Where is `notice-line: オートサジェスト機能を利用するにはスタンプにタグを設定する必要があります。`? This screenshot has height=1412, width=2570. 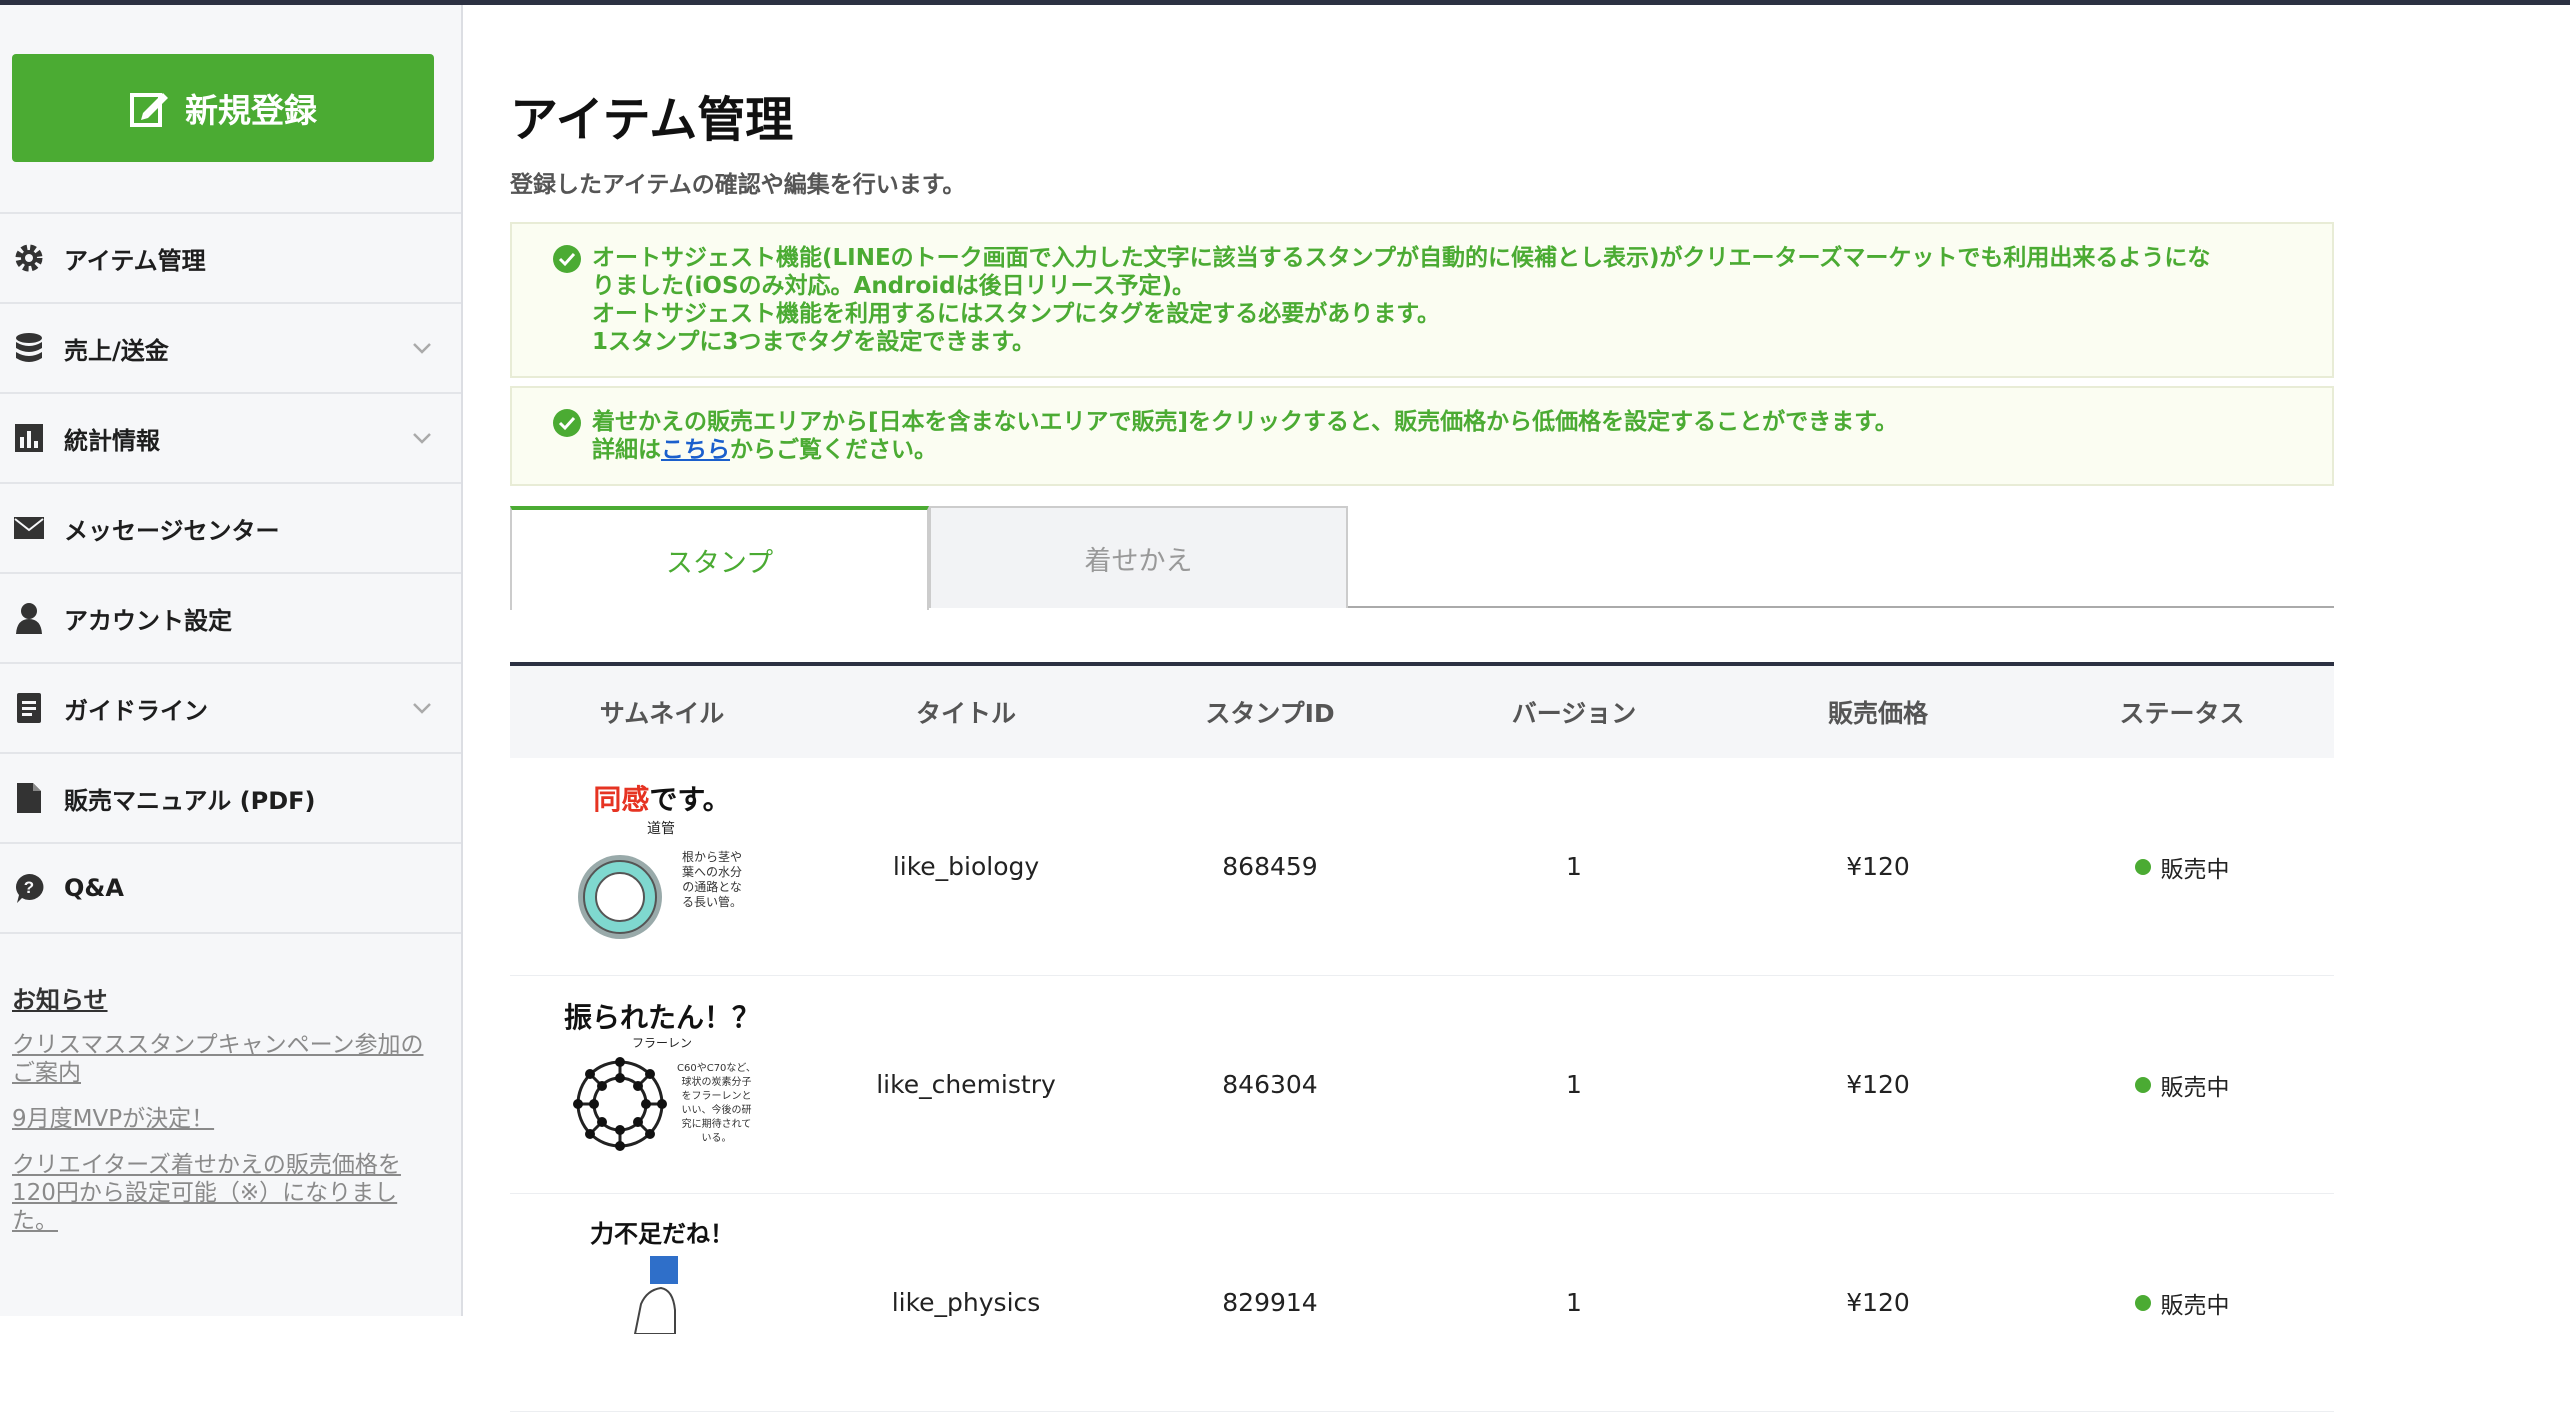
notice-line: オートサジェスト機能を利用するにはスタンプにタグを設定する必要があります。 is located at coordinates (1016, 314).